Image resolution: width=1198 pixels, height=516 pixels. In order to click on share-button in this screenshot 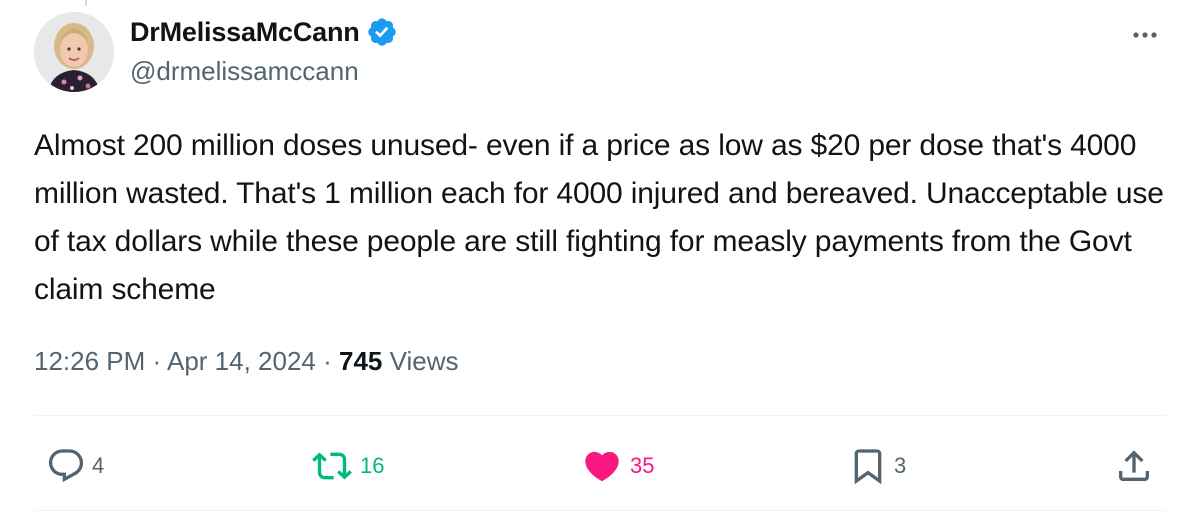, I will do `click(1134, 466)`.